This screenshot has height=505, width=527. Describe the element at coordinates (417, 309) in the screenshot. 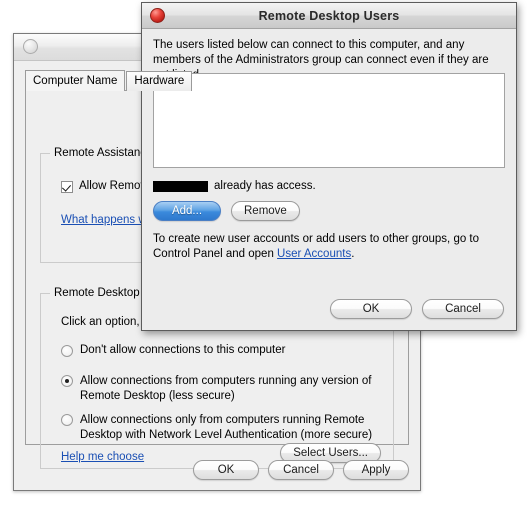

I see `dialog-footer-buttons: OK Cancel` at that location.